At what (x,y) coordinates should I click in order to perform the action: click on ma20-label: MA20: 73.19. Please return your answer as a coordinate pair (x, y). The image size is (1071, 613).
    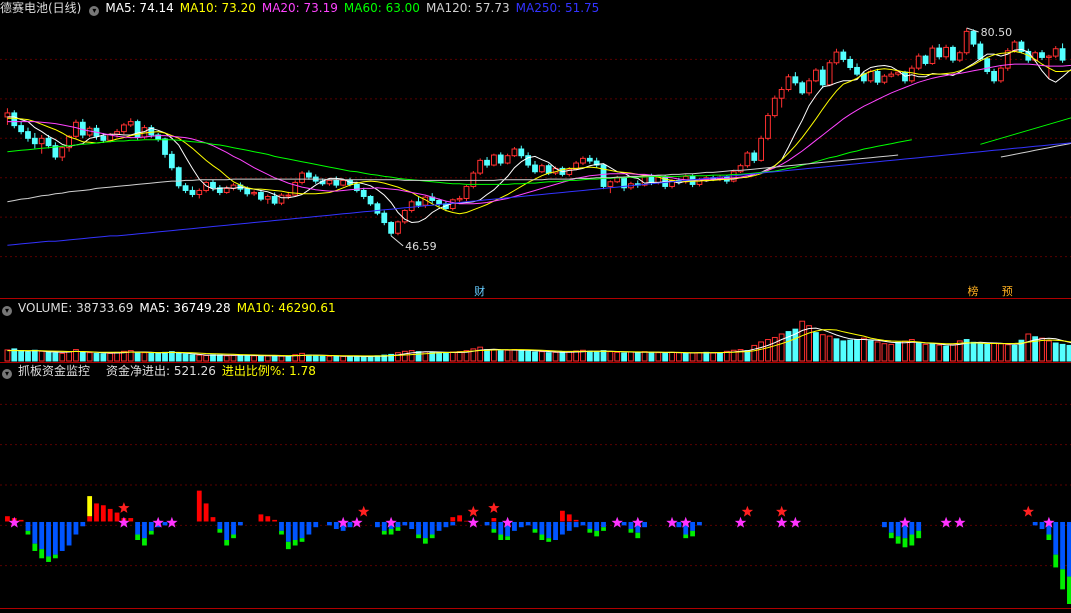
    Looking at the image, I should click on (299, 8).